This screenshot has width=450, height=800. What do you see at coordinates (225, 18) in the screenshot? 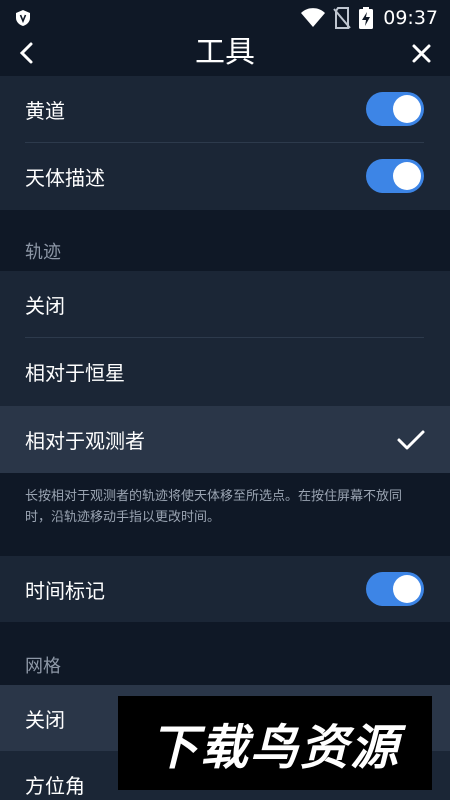
I see `status-bar: 09:37` at bounding box center [225, 18].